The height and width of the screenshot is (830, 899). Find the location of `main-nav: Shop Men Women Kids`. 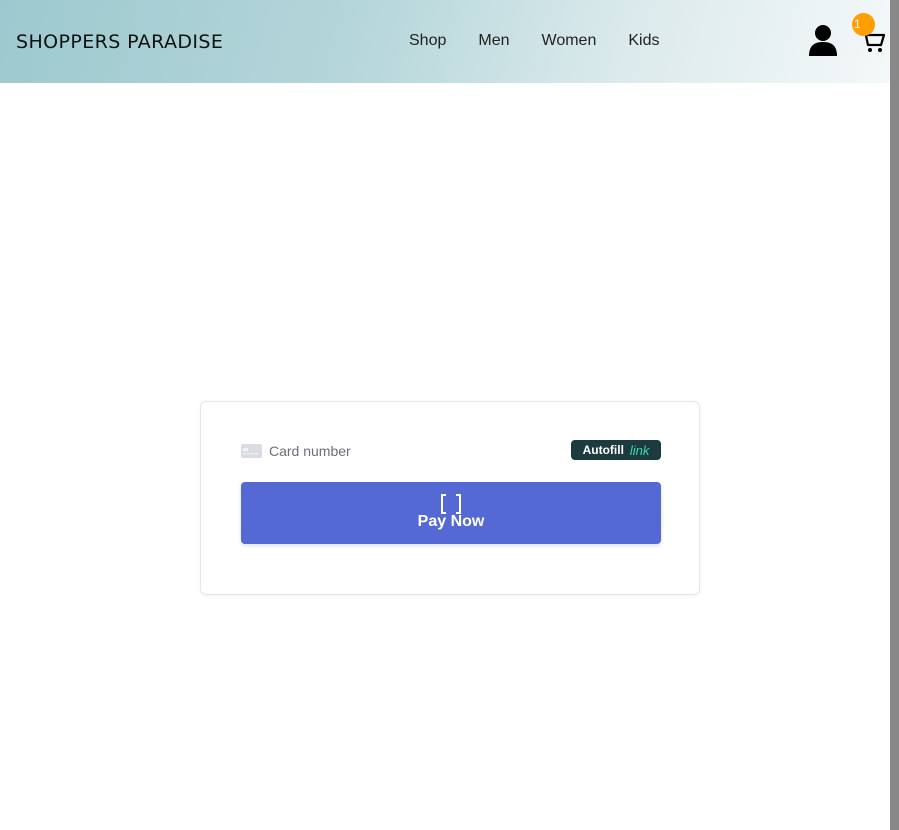

main-nav: Shop Men Women Kids is located at coordinates (550, 41).